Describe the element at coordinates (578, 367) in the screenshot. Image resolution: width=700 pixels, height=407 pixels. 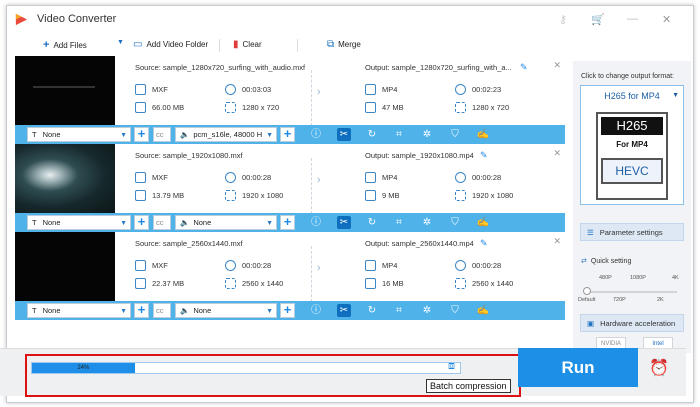
I see `run-button: Run` at that location.